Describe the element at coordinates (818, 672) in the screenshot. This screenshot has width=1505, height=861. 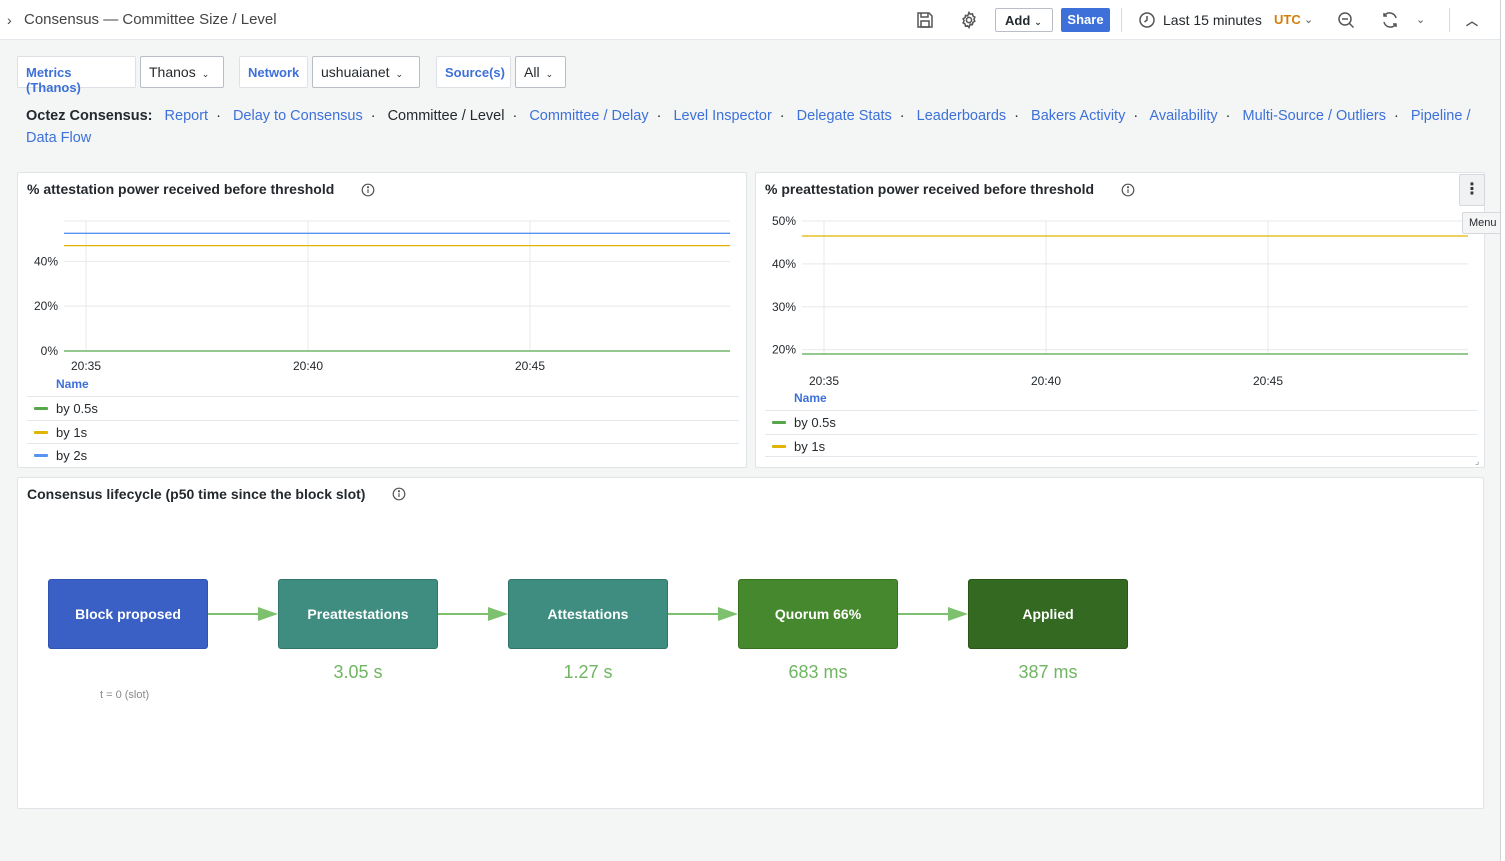
I see `stage-value-quorum: 683 ms` at that location.